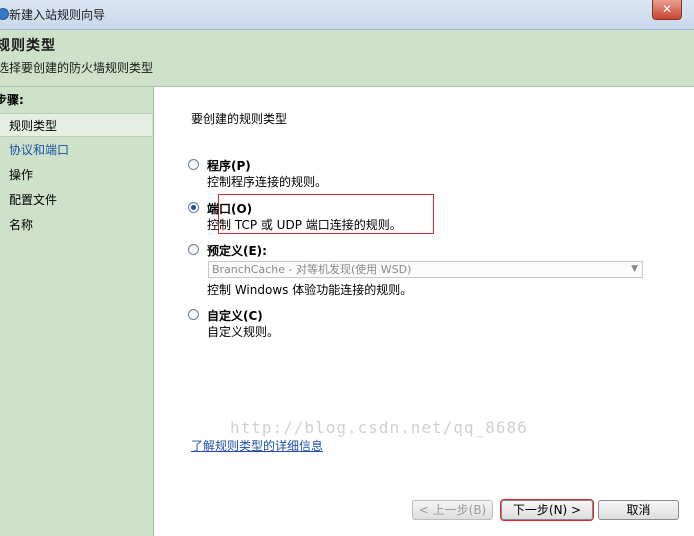 This screenshot has height=536, width=694. I want to click on learn-more-link: 了解规则类型的详细信息, so click(257, 445).